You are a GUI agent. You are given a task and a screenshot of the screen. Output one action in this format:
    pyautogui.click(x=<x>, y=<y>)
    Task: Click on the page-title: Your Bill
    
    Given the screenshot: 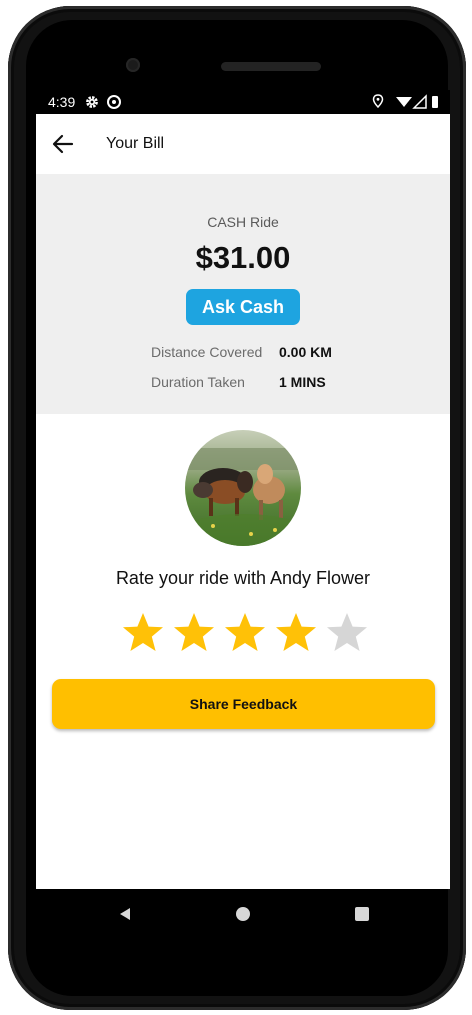 What is the action you would take?
    pyautogui.click(x=135, y=143)
    